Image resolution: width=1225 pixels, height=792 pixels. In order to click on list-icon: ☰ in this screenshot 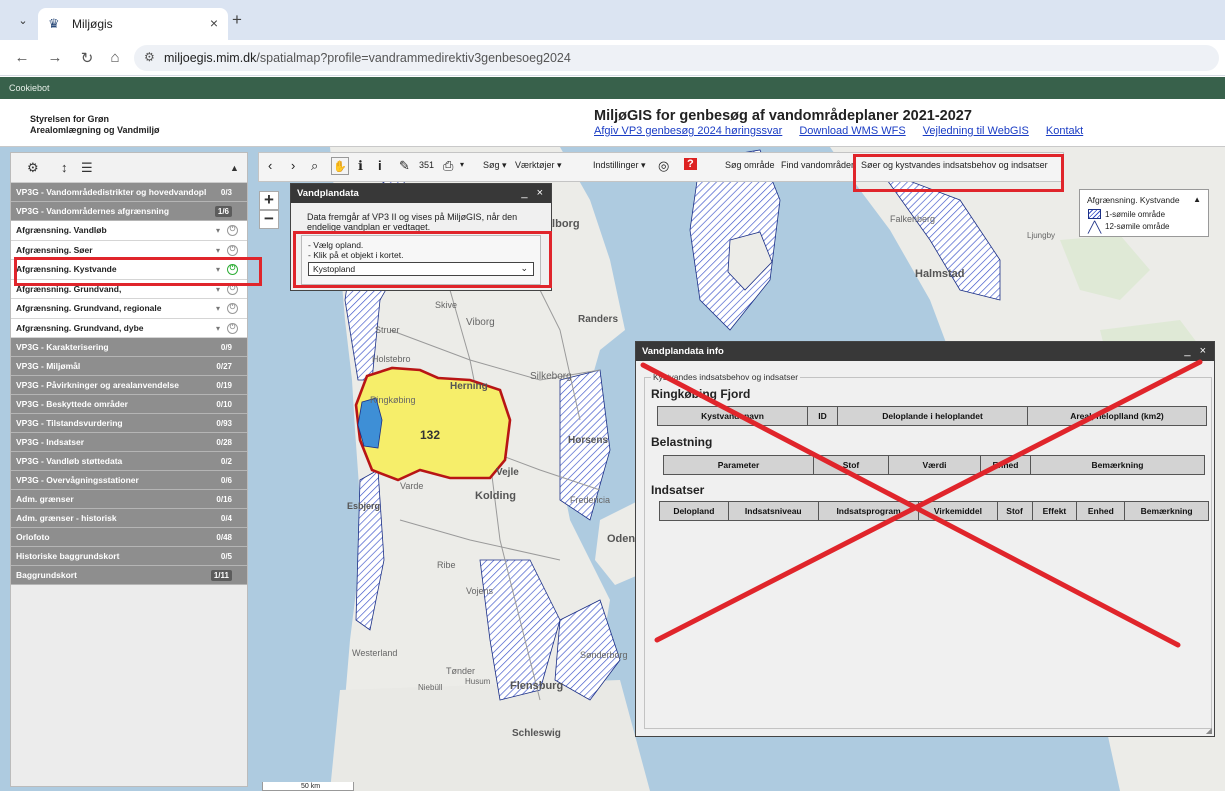, I will do `click(87, 168)`.